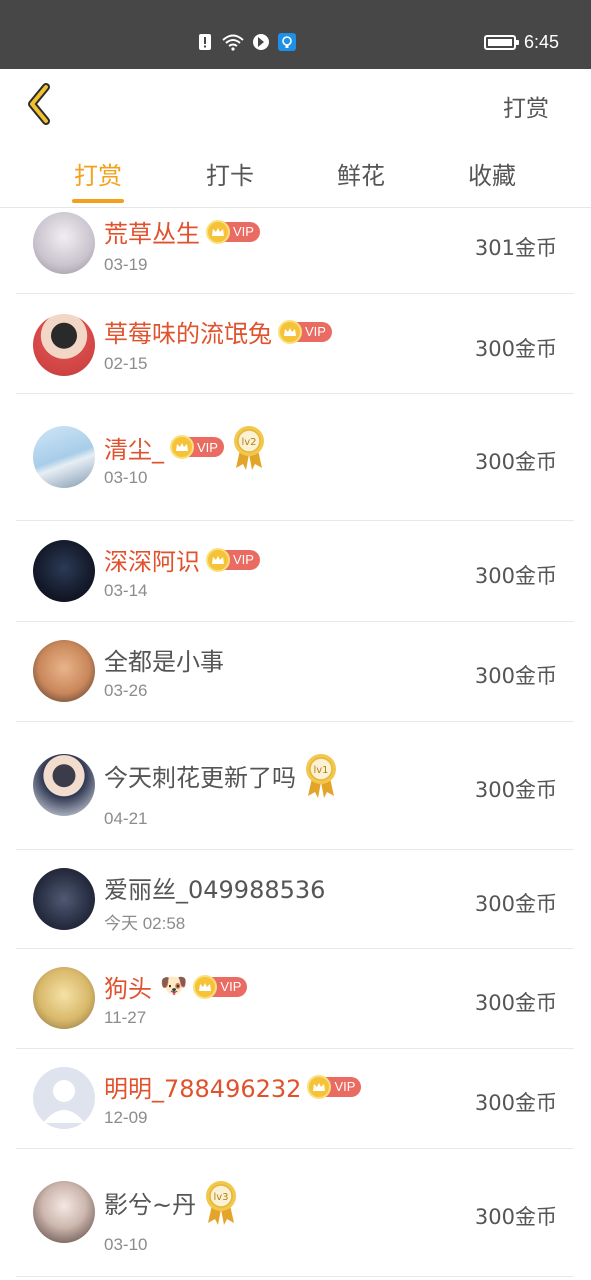 Image resolution: width=591 pixels, height=1280 pixels. I want to click on reward-date: 今天 02:58, so click(145, 923).